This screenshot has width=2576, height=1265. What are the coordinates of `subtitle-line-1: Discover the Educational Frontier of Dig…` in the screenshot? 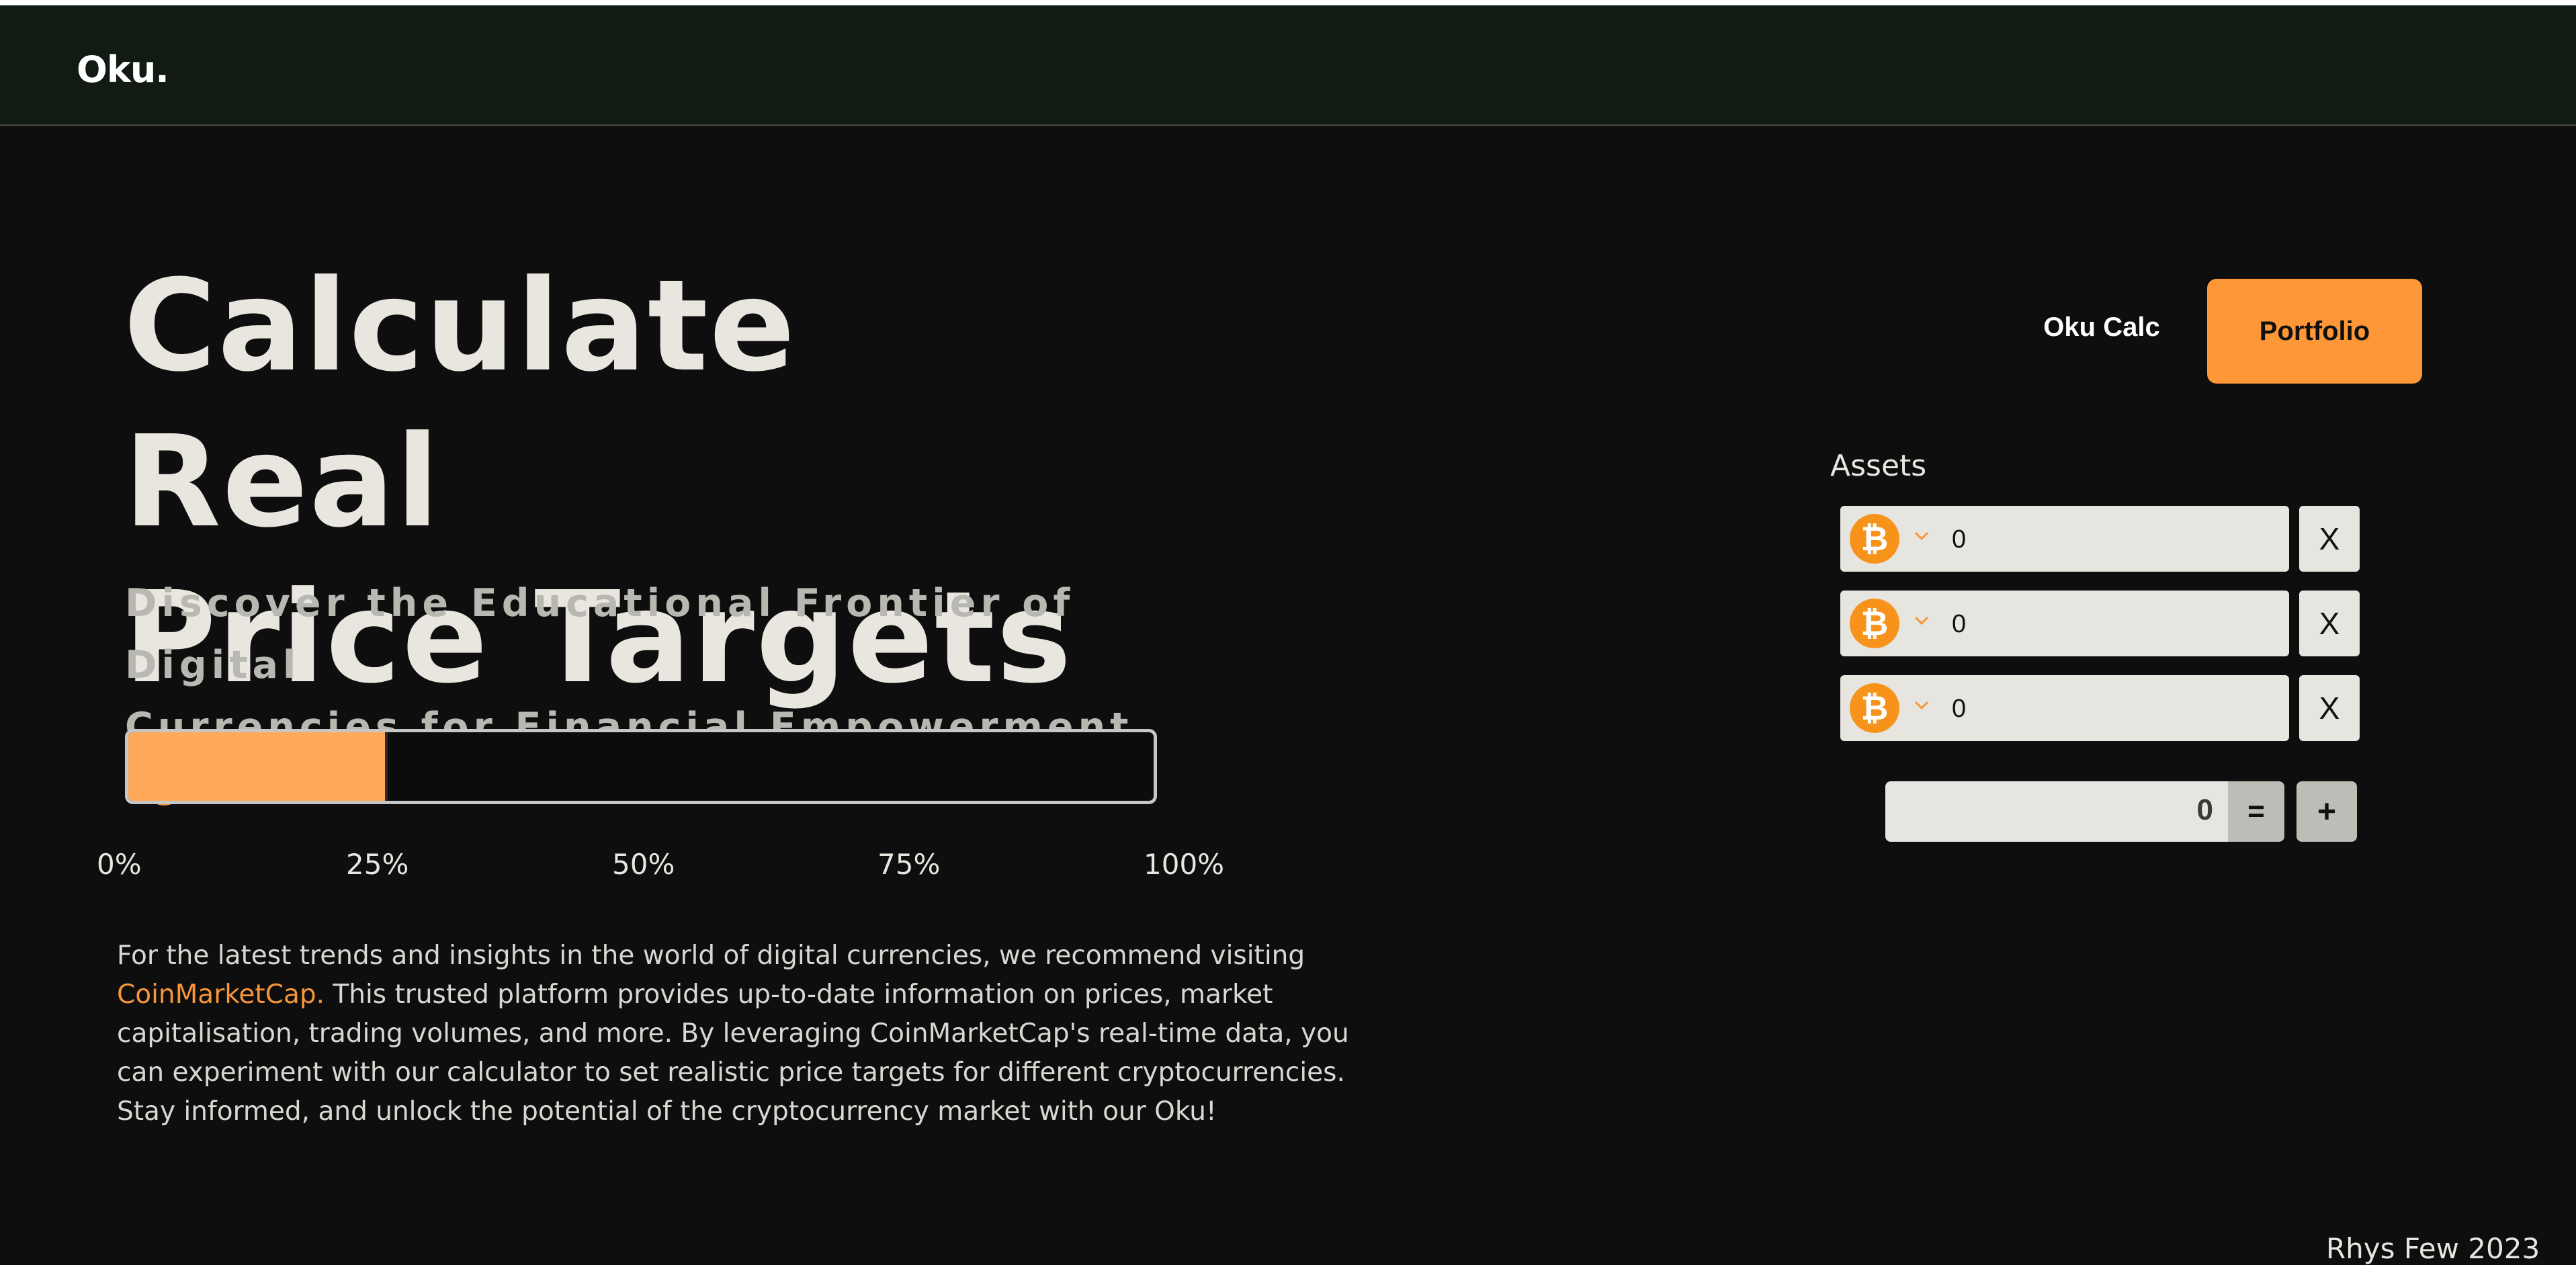 It's located at (600, 634).